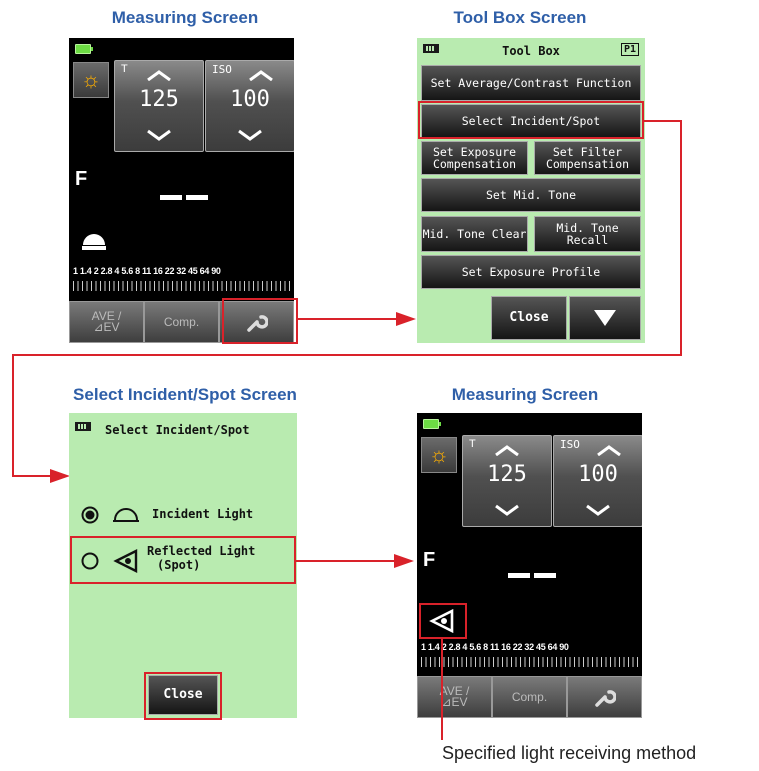  I want to click on mid-tone-clear-button: Mid. Tone Clear, so click(474, 234).